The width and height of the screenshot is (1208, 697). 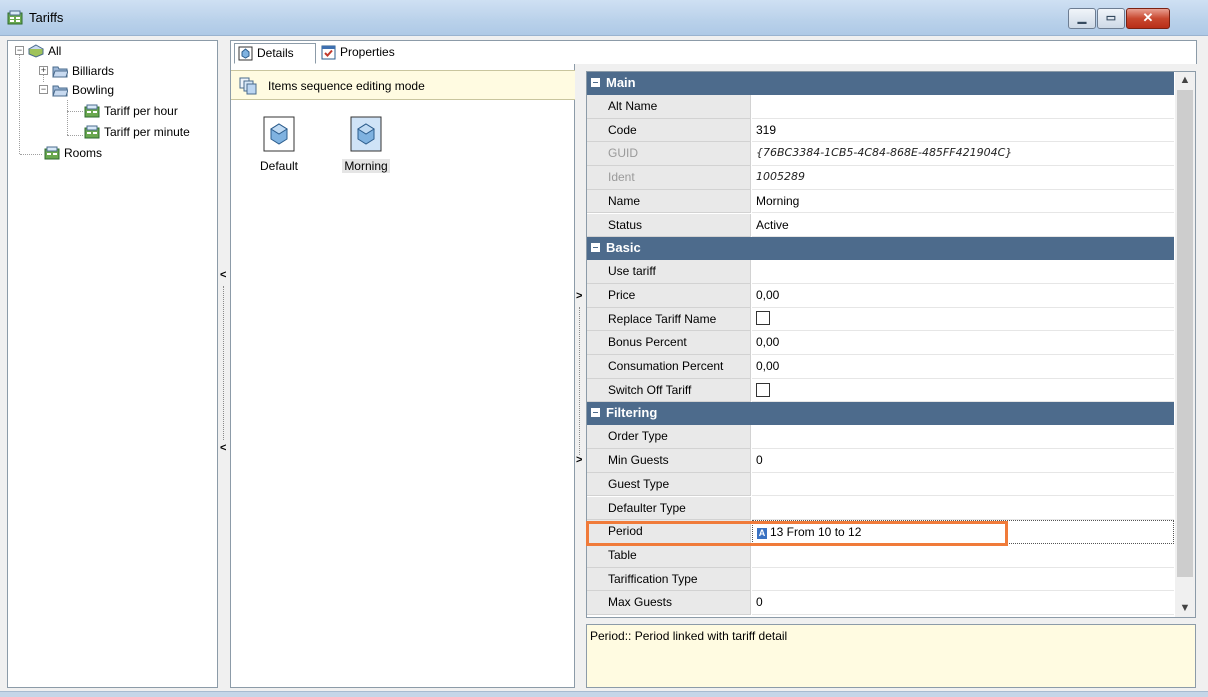 What do you see at coordinates (604, 694) in the screenshot?
I see `window-bottom-edge` at bounding box center [604, 694].